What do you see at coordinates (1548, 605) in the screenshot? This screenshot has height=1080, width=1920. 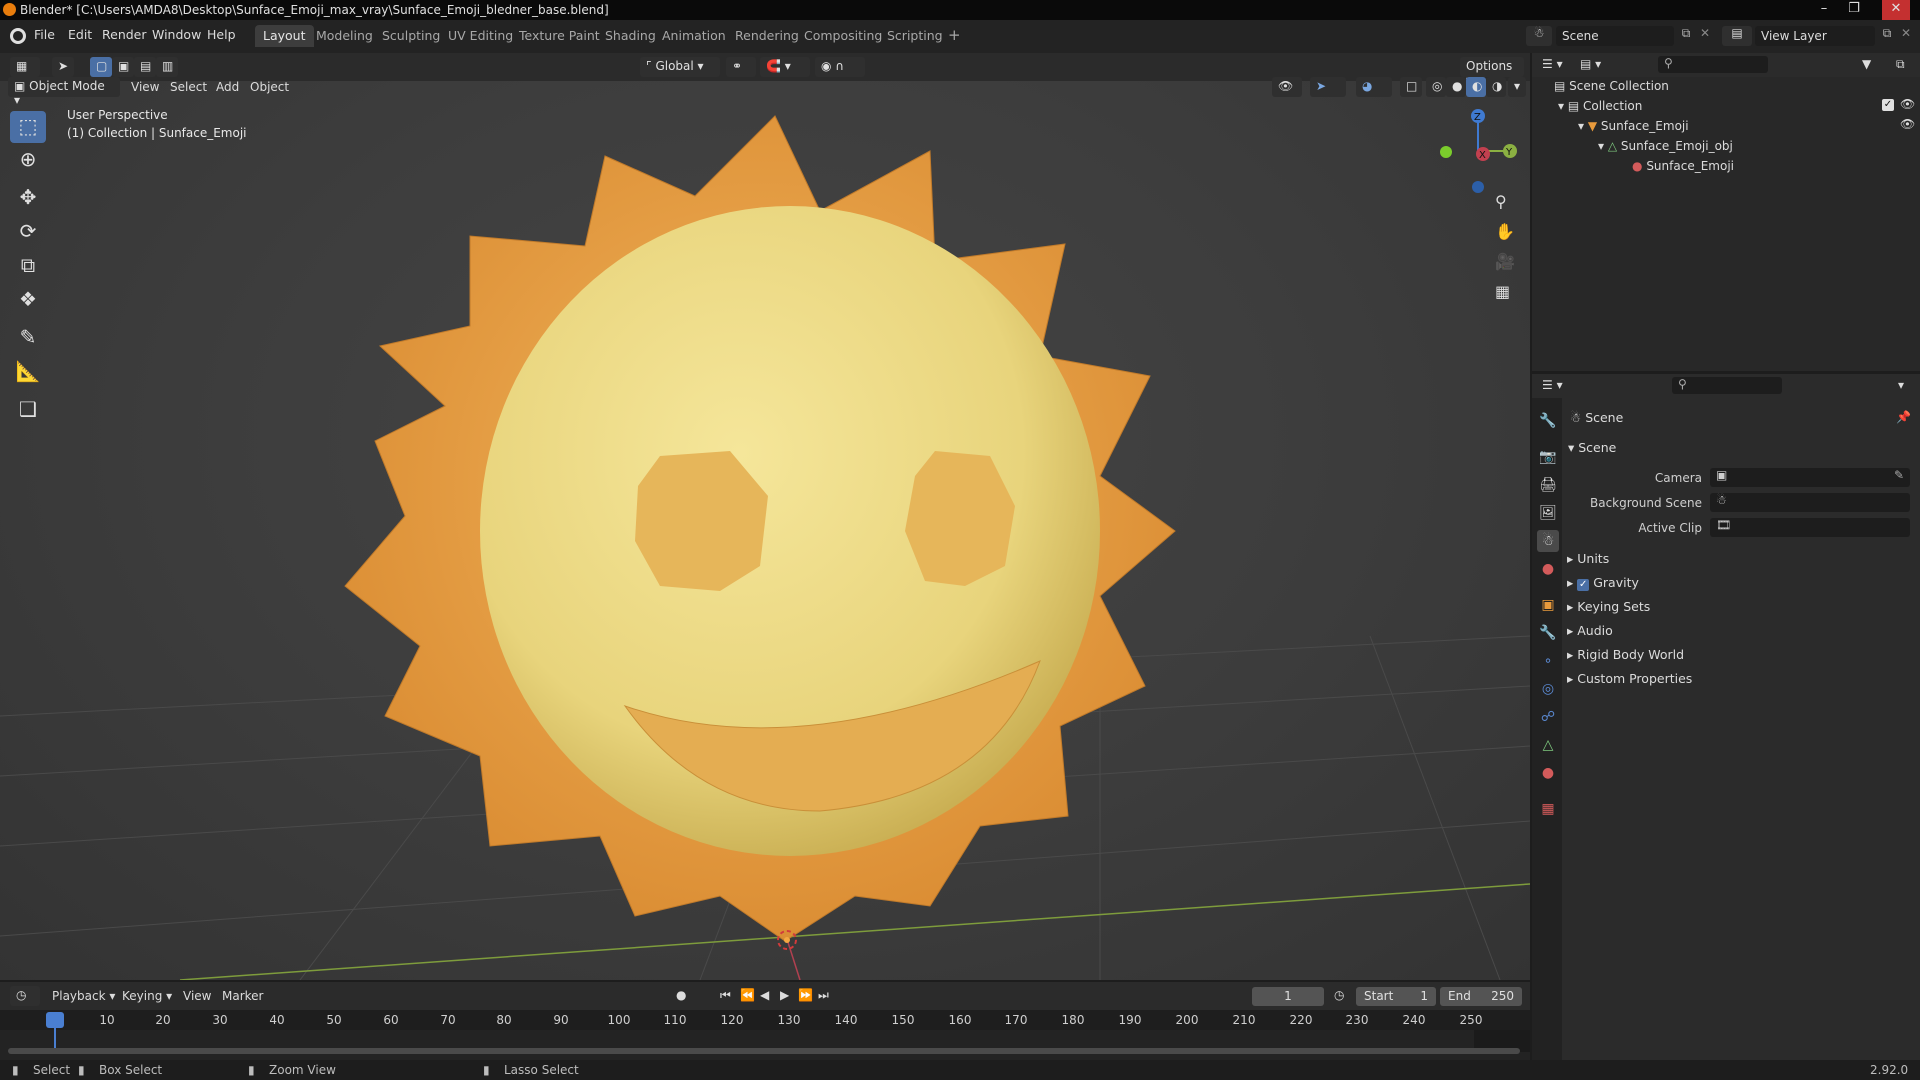 I see `object-tab-icon: ▣` at bounding box center [1548, 605].